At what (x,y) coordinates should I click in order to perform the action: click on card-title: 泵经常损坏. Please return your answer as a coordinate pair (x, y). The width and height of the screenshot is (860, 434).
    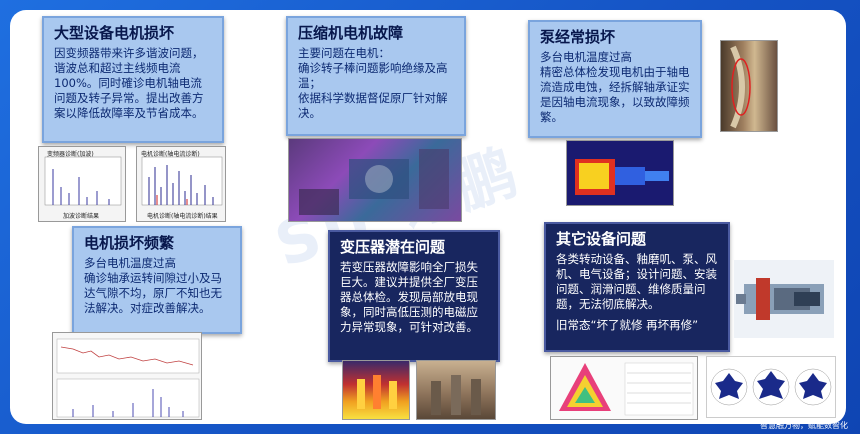
    Looking at the image, I should click on (578, 37).